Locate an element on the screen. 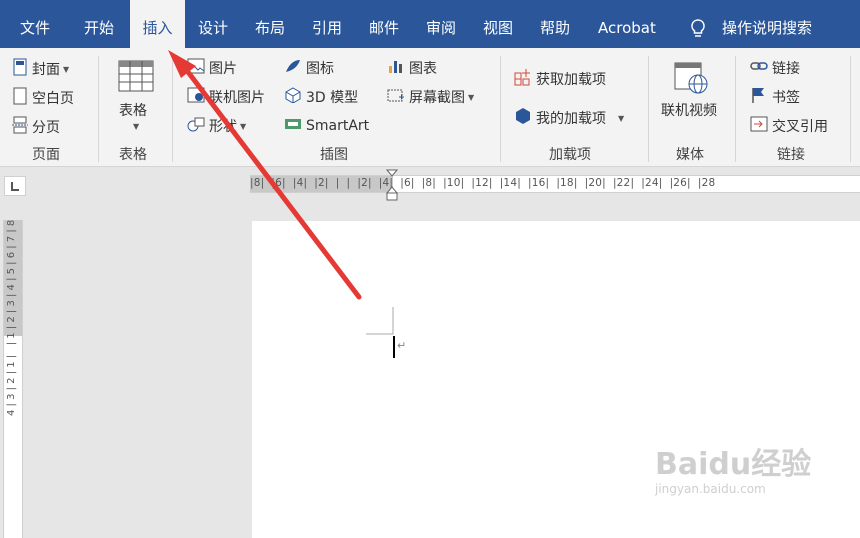 This screenshot has width=860, height=538. baidu-watermark: Baidu经验 jingyan.baidu.com is located at coordinates (733, 472).